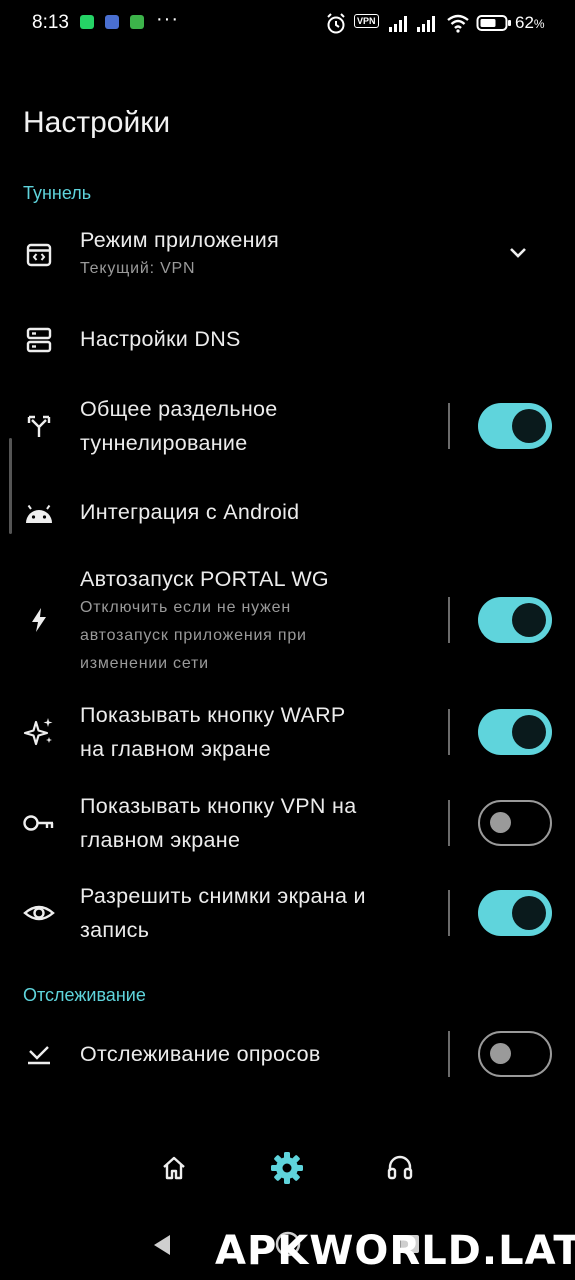 The height and width of the screenshot is (1280, 575). Describe the element at coordinates (115, 930) in the screenshot. I see `screenshots-title-line2: запись` at that location.